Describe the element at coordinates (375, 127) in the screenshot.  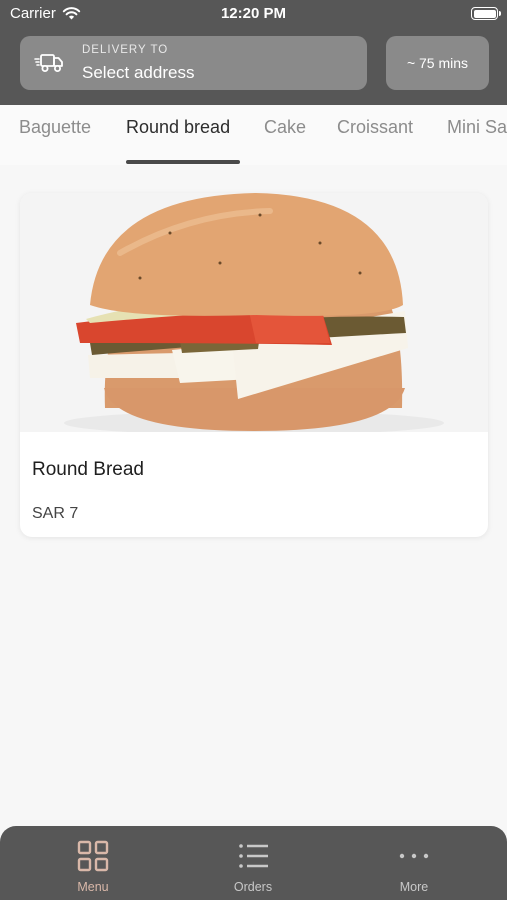
I see `tab-croissant: Croissant` at that location.